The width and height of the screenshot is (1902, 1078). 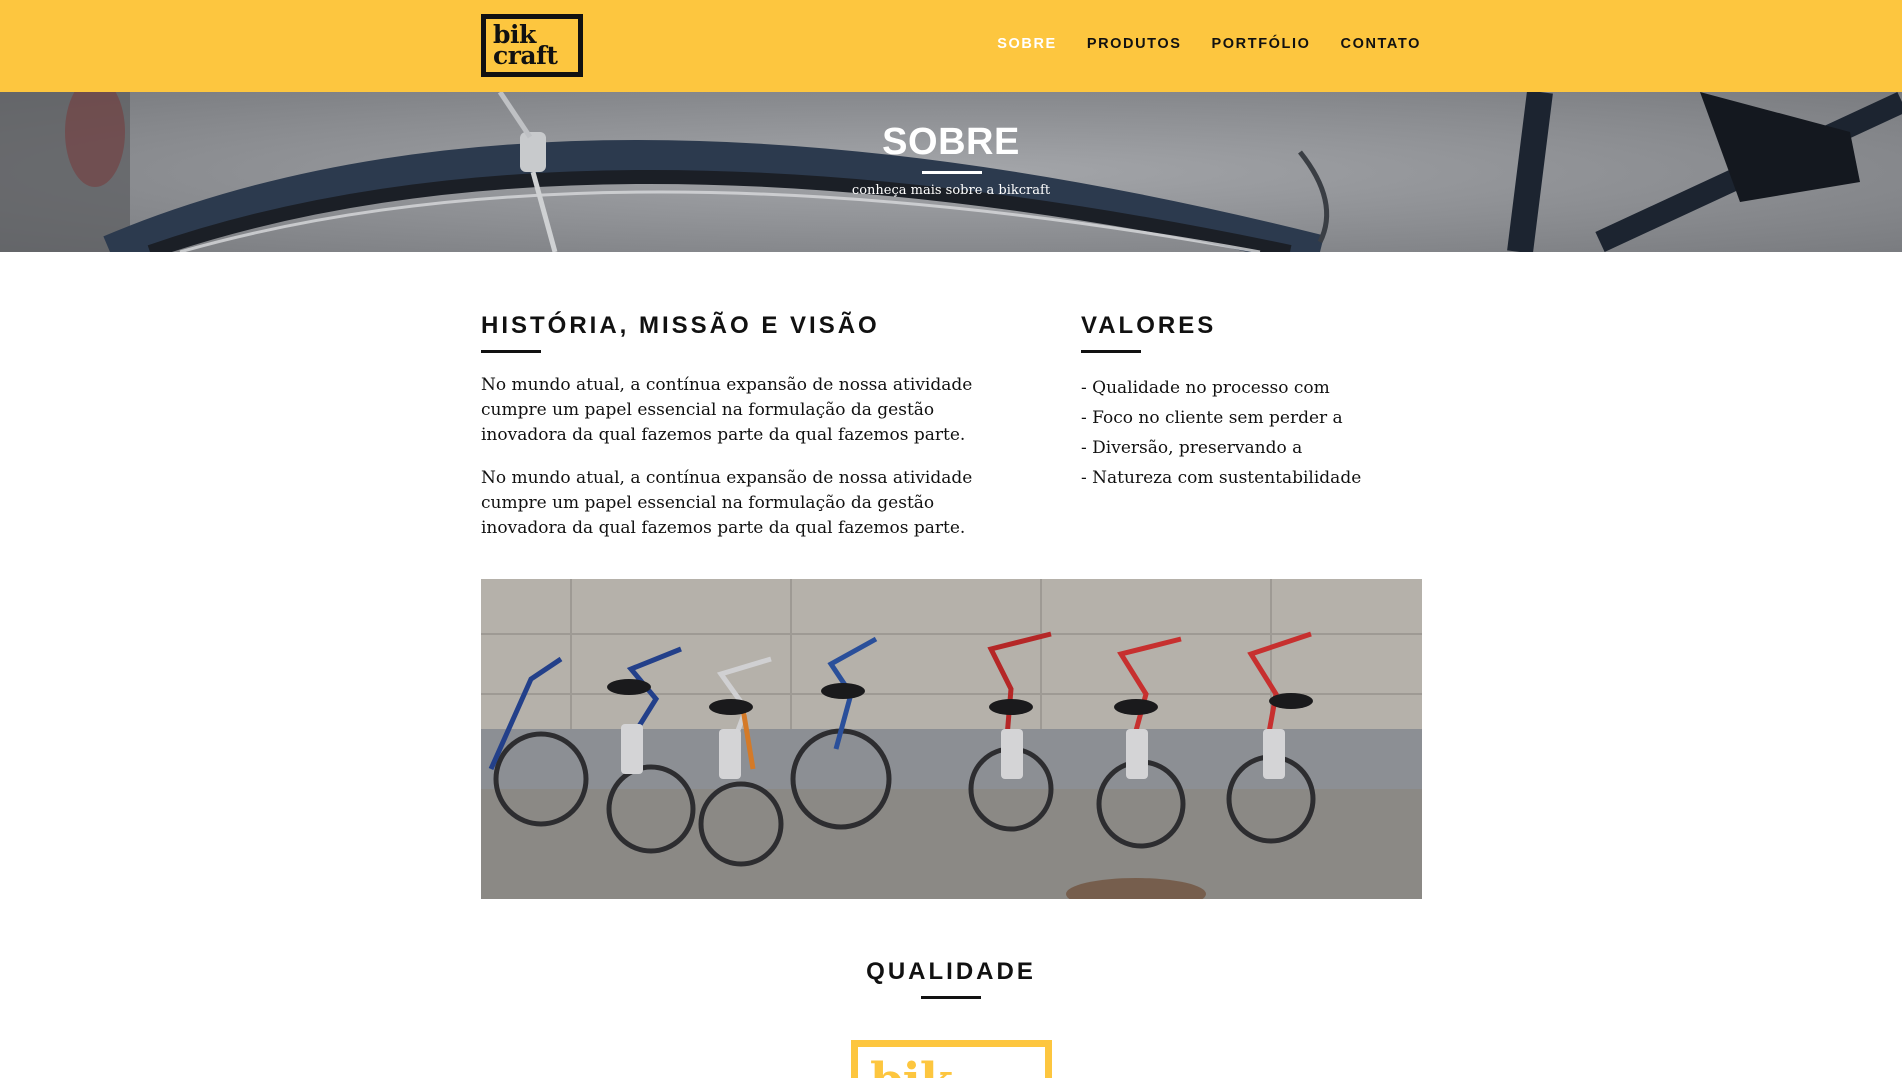 I want to click on bikcraft-logo: bik craft, so click(x=532, y=45).